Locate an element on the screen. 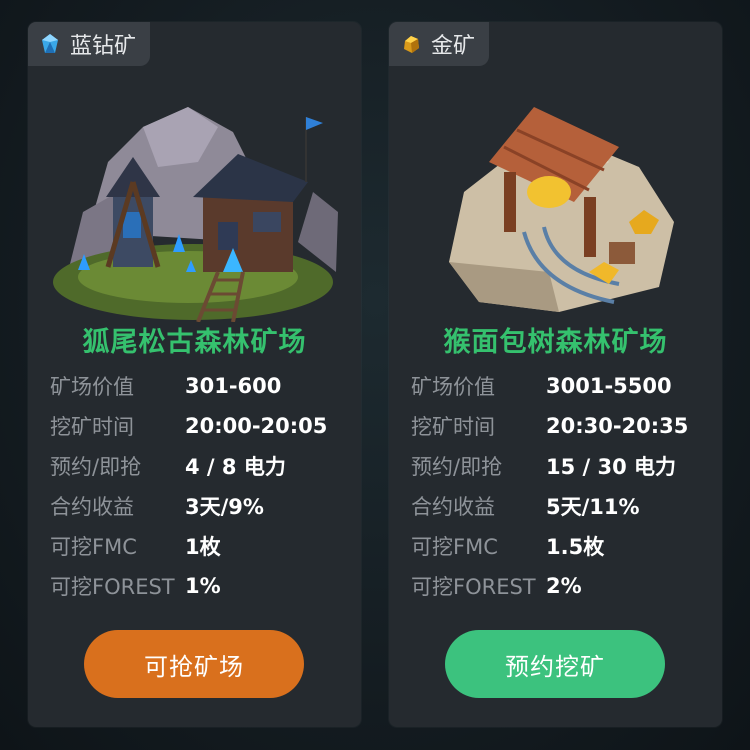 The image size is (750, 750). stat-value: 4 / 8 电力 is located at coordinates (235, 467).